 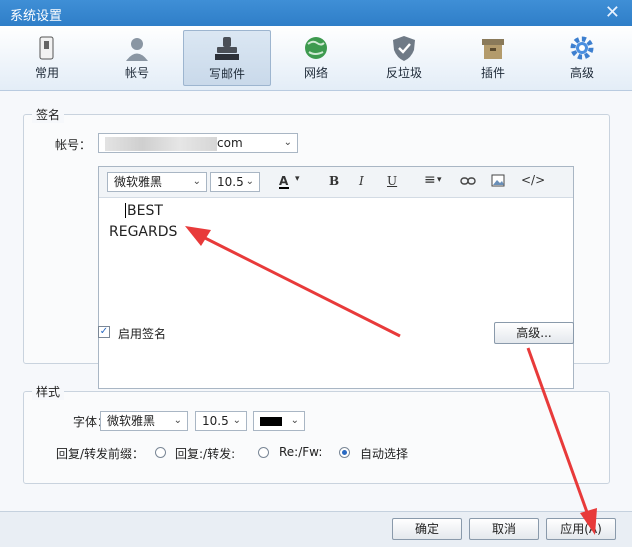 What do you see at coordinates (205, 454) in the screenshot?
I see `prefix-option-reply: 回复:/转发:` at bounding box center [205, 454].